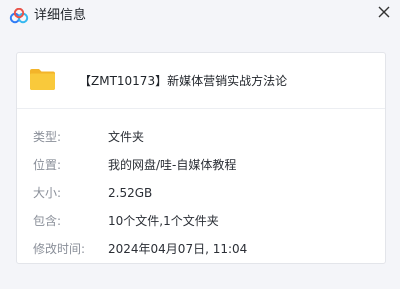  I want to click on folder-icon, so click(42, 79).